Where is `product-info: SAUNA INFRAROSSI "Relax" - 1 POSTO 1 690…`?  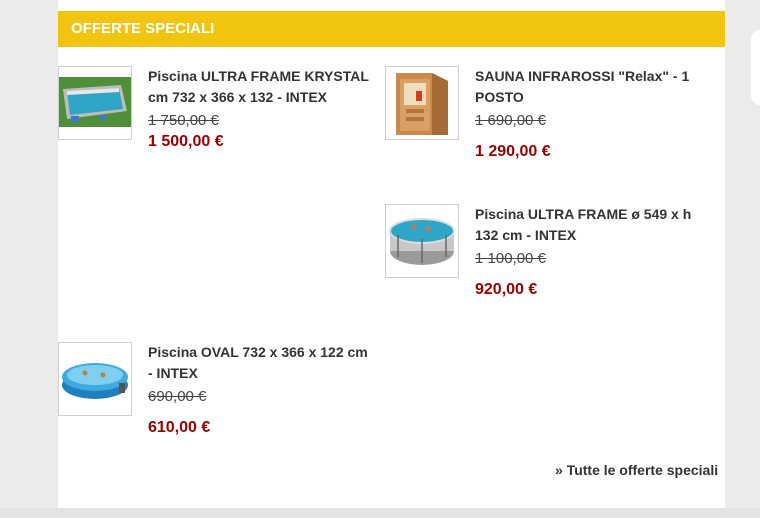
product-info: SAUNA INFRAROSSI "Relax" - 1 POSTO 1 690… is located at coordinates (587, 114).